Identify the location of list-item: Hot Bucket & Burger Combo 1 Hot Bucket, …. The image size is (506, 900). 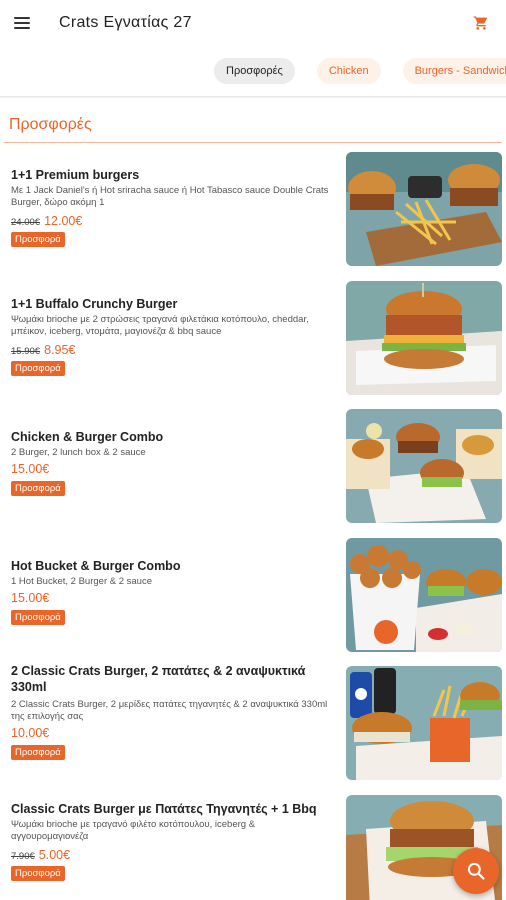
(253, 593).